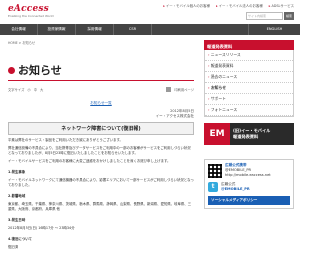  What do you see at coordinates (40, 70) in the screenshot?
I see `page-title-text: お知らせ` at bounding box center [40, 70].